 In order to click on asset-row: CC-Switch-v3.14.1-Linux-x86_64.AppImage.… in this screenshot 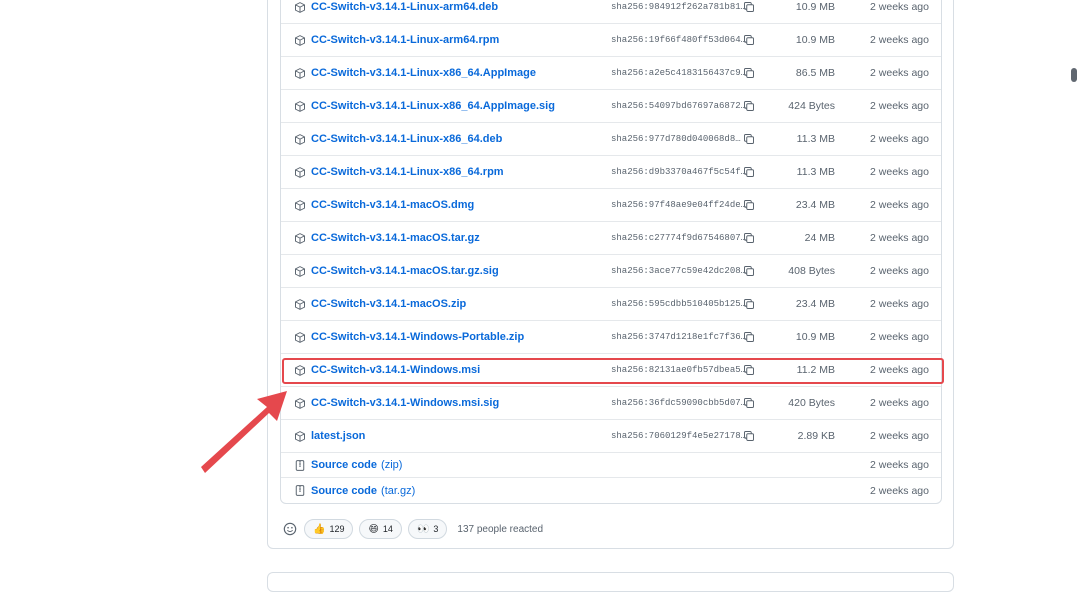, I will do `click(611, 106)`.